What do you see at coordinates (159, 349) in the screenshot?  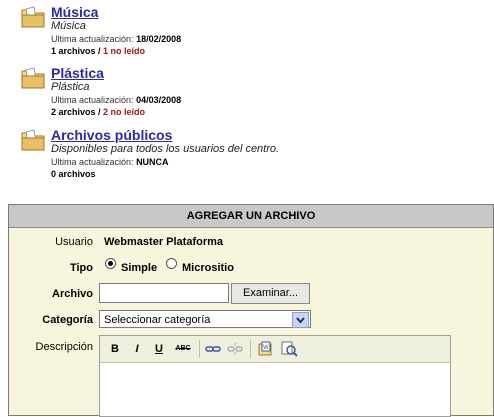 I see `underline-button: U` at bounding box center [159, 349].